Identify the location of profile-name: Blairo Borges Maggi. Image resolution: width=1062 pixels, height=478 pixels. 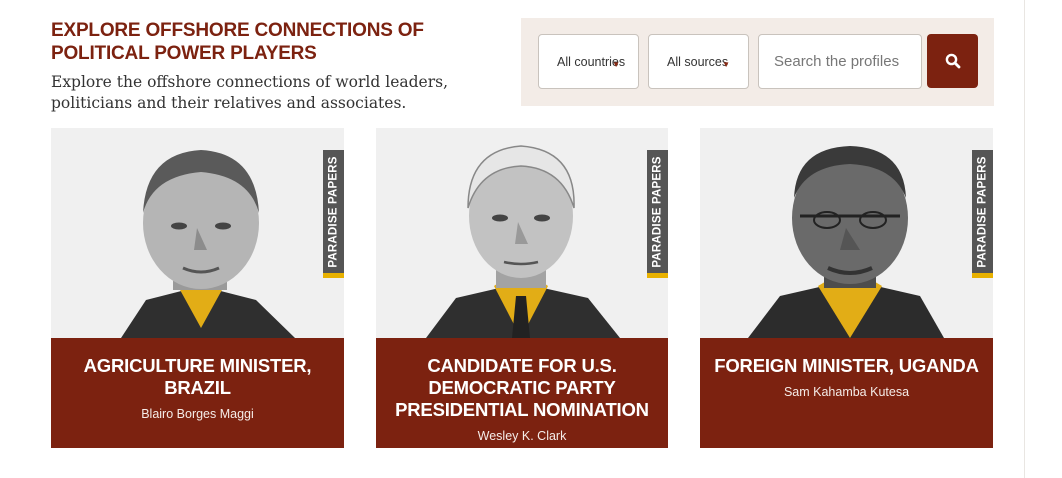
(197, 414).